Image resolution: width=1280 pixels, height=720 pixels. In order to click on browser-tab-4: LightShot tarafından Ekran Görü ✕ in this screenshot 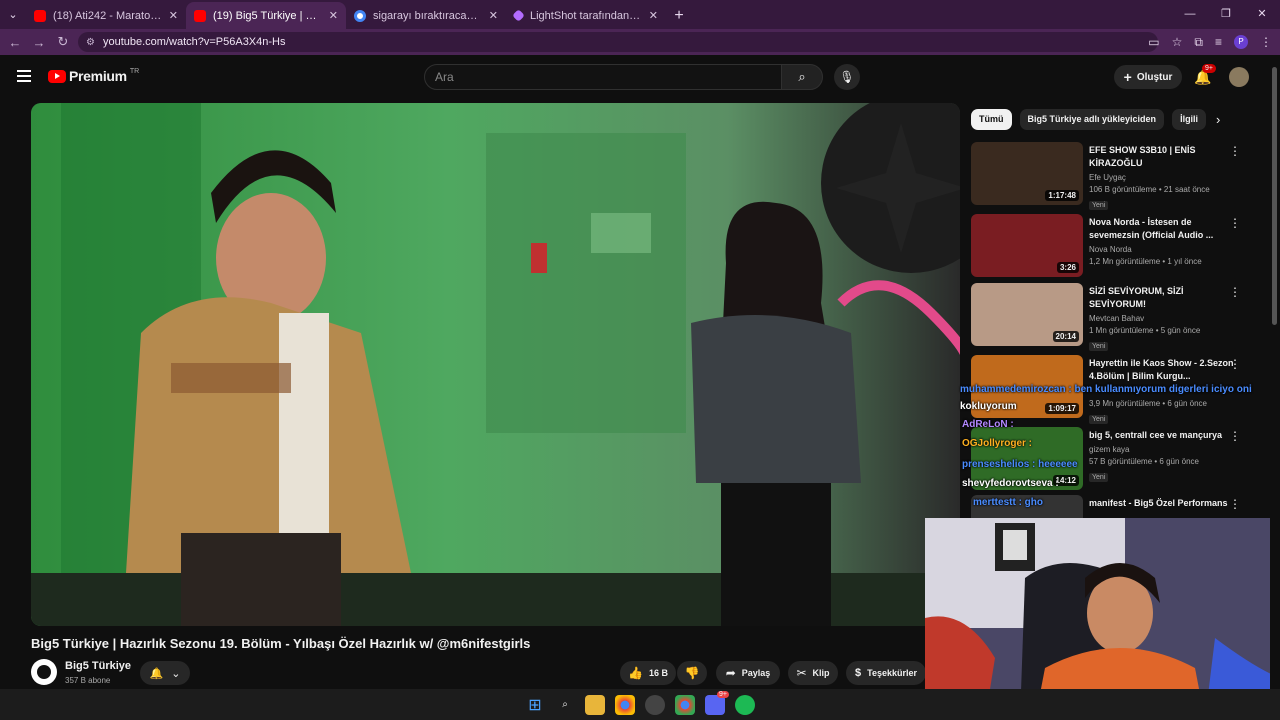, I will do `click(586, 15)`.